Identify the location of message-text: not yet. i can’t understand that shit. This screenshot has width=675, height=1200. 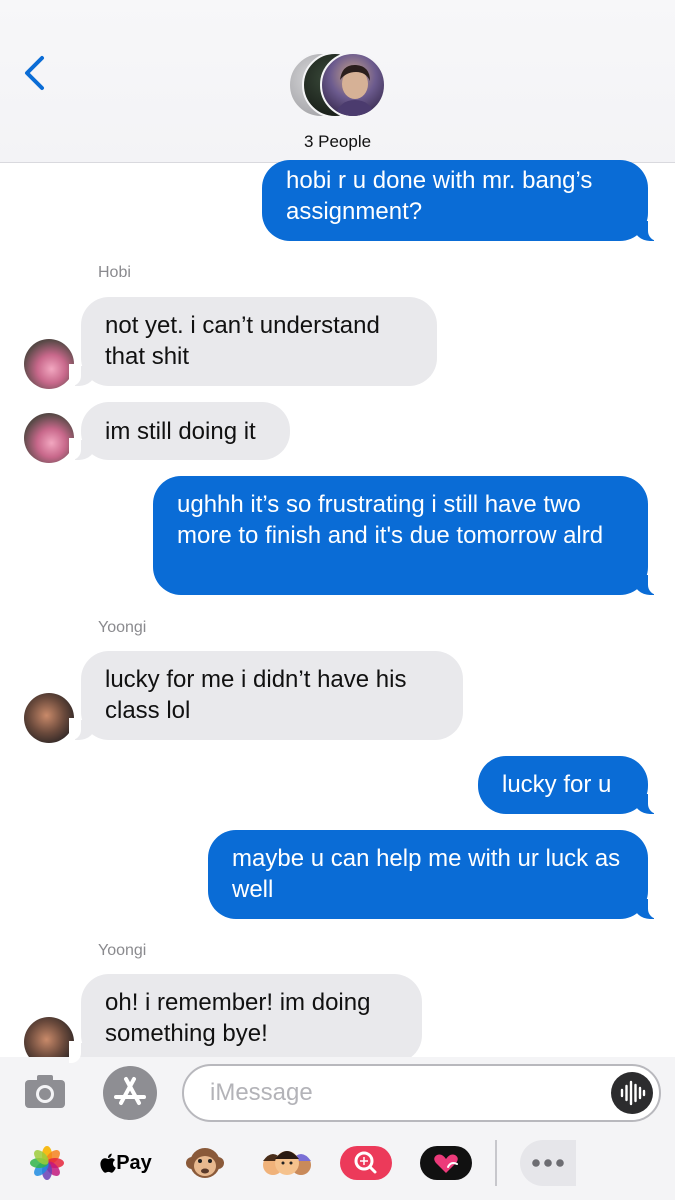
(242, 341).